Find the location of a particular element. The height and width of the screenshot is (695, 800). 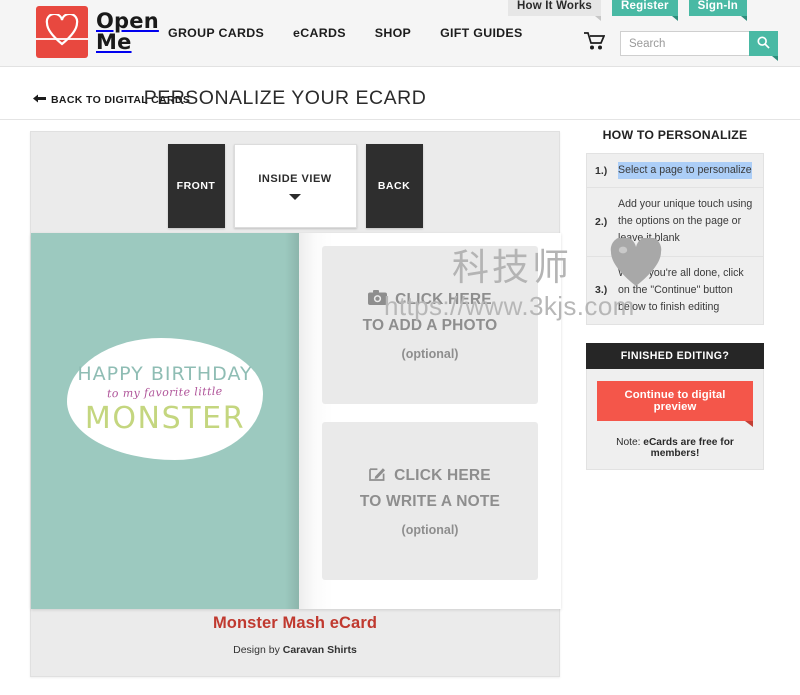

shopping-cart-icon is located at coordinates (595, 43).